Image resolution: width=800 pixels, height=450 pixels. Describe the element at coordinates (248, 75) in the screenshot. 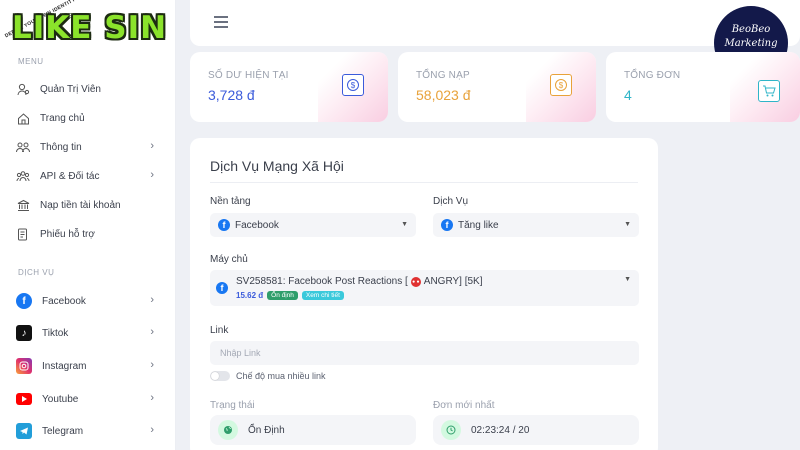

I see `stat-label: SỐ DƯ HIỆN TẠI` at that location.